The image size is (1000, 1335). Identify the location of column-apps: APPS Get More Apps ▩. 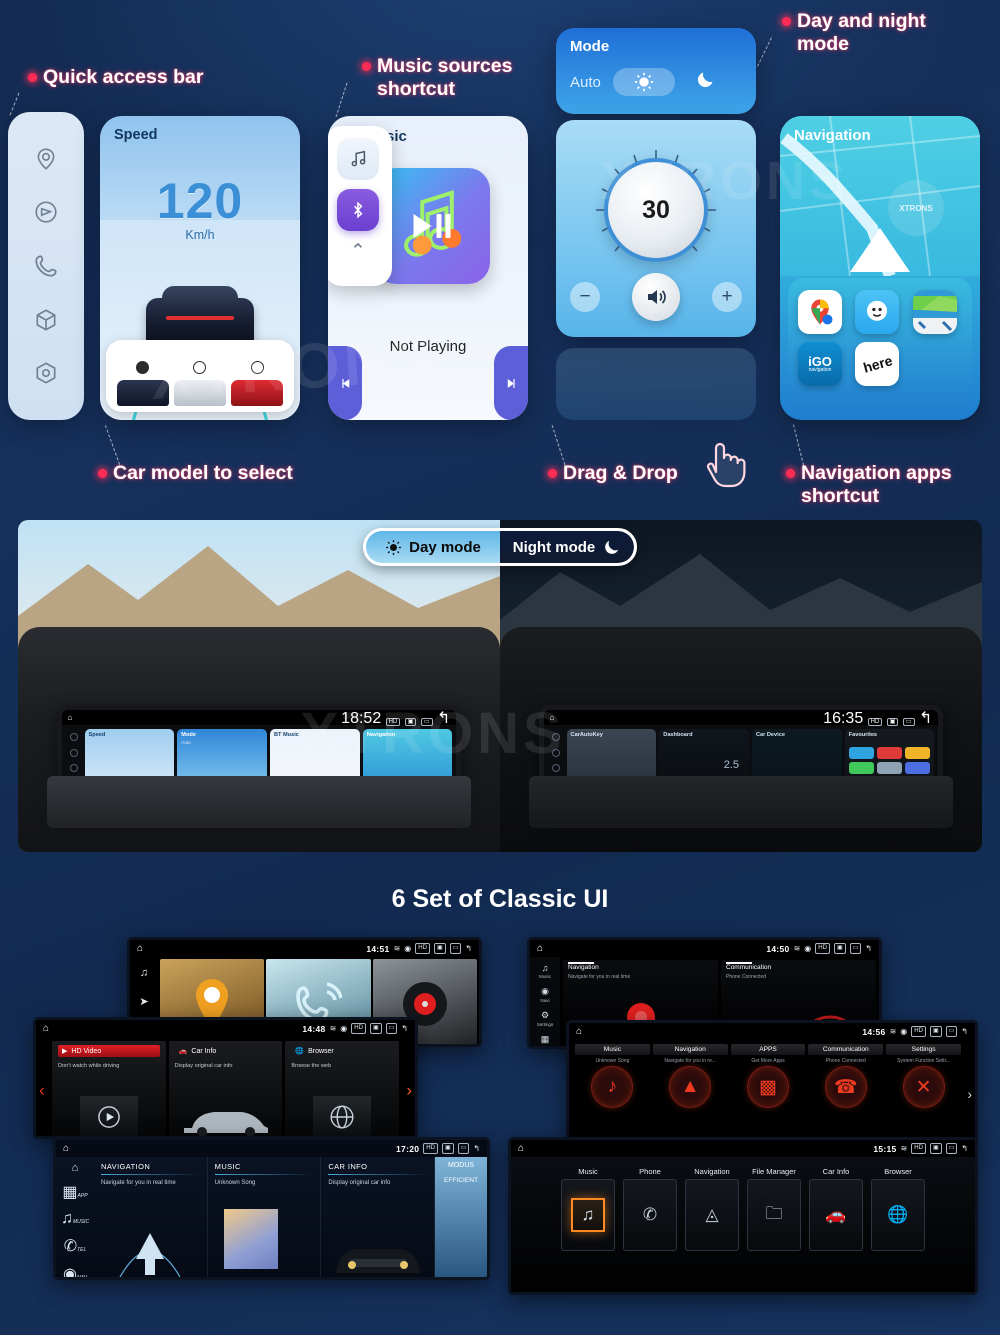
(768, 1093).